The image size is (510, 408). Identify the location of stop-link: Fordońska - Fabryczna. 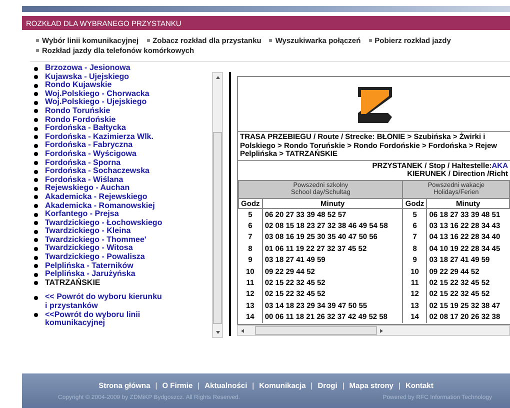
(89, 145).